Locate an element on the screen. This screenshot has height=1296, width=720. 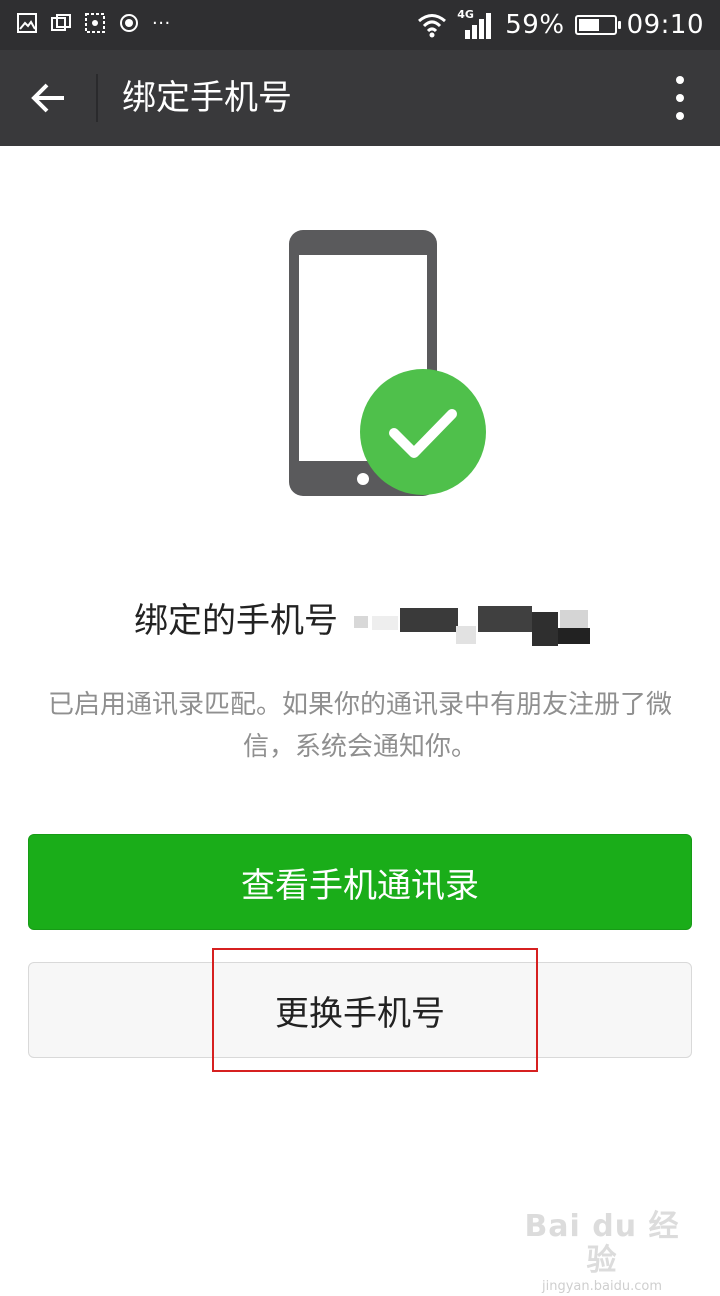
more-options-button is located at coordinates (680, 98).